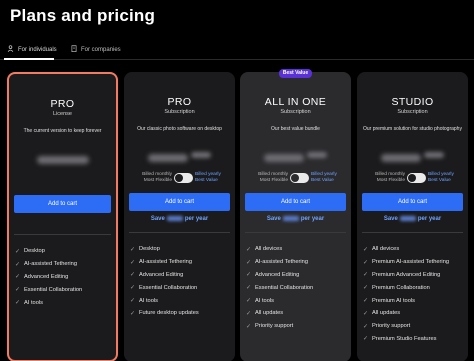 The height and width of the screenshot is (361, 474). Describe the element at coordinates (62, 131) in the screenshot. I see `plan-description: The current version to keep forever` at that location.